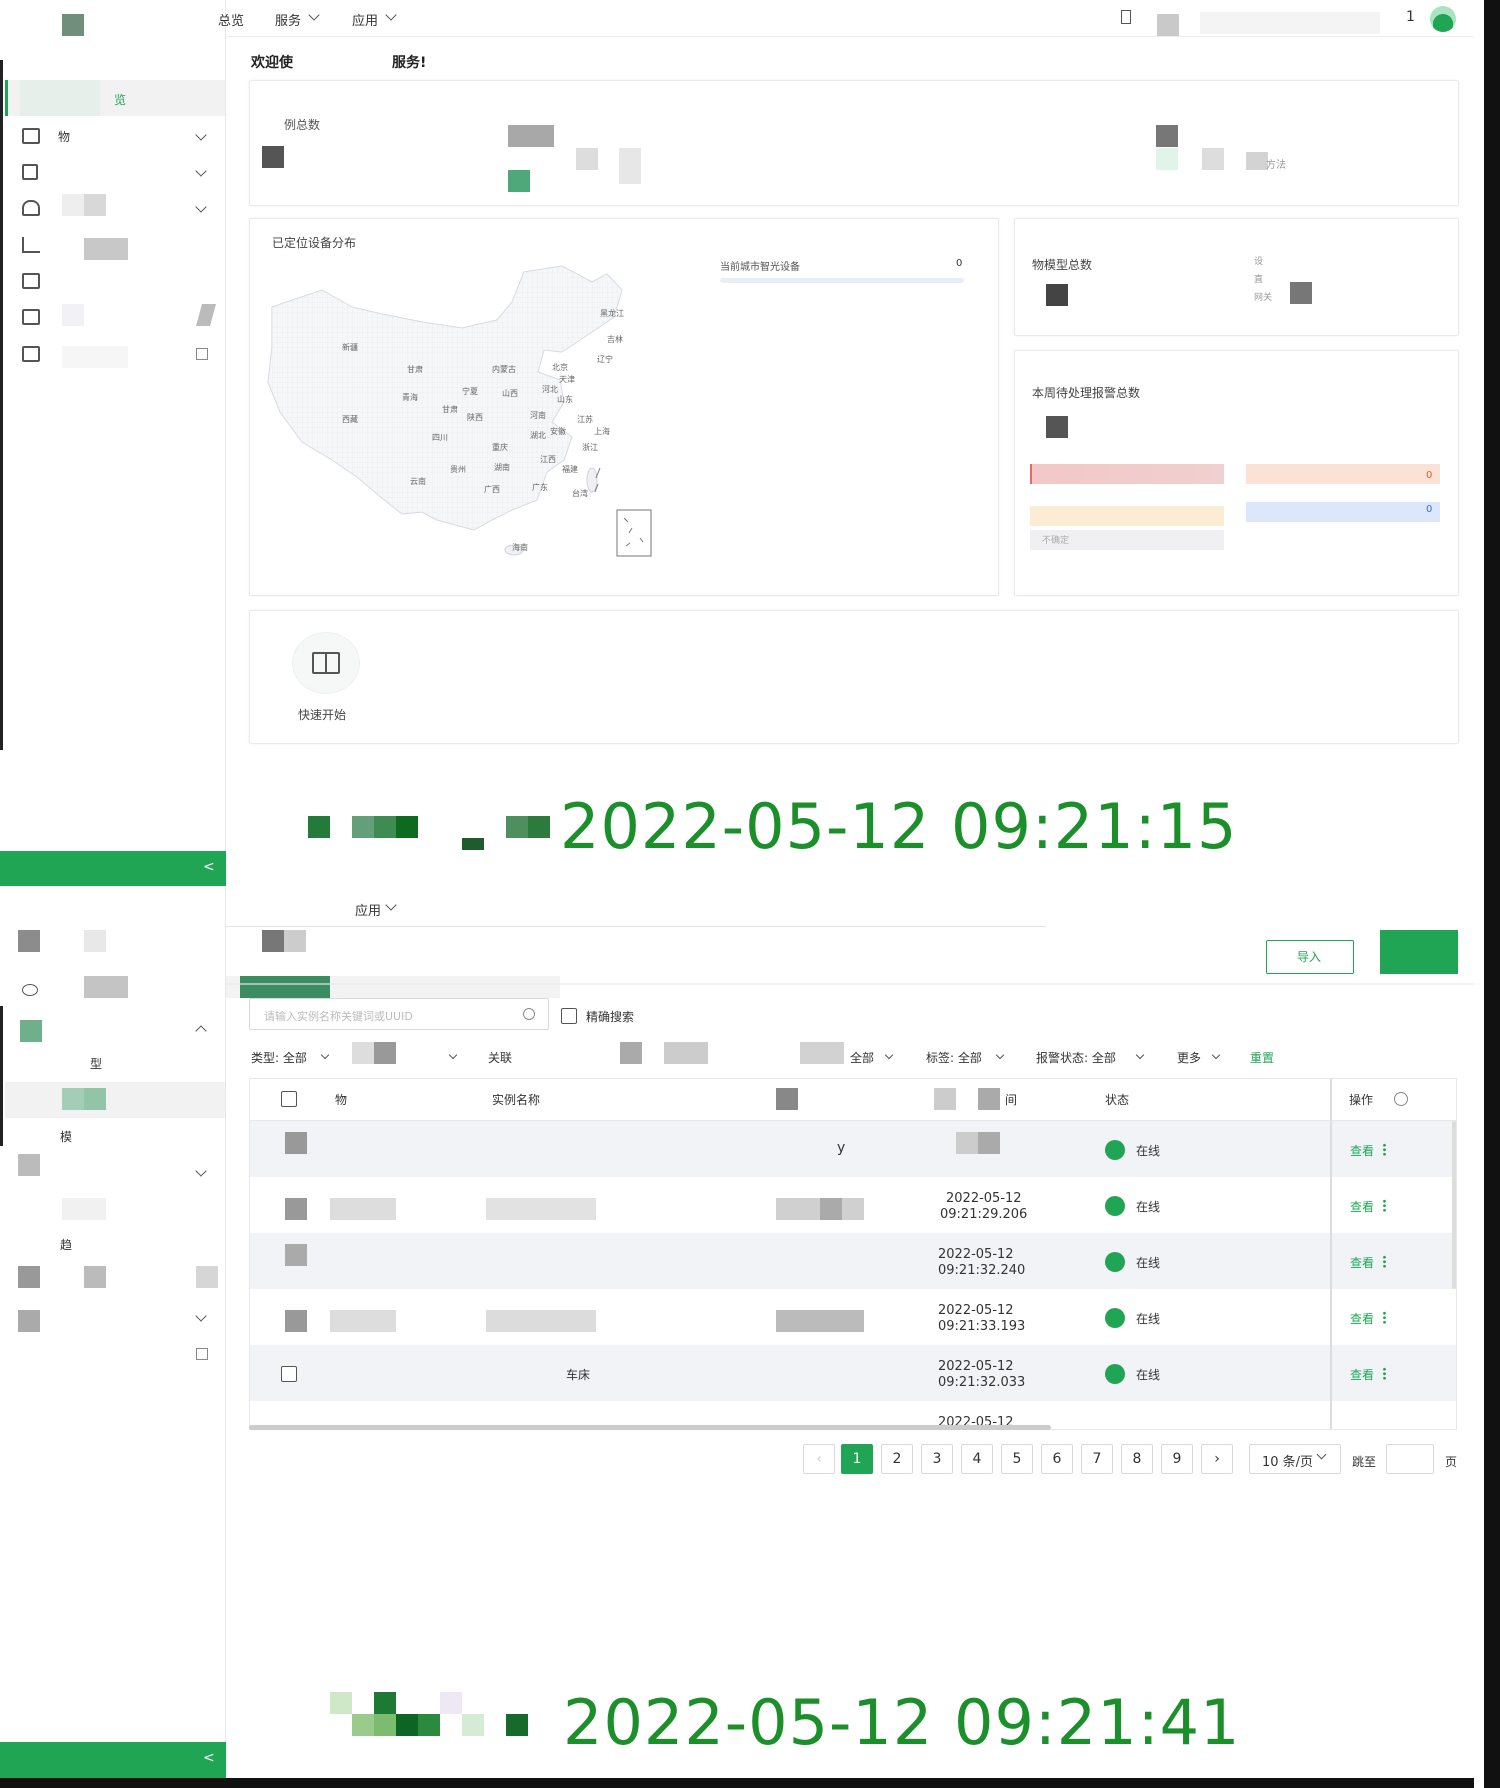 The width and height of the screenshot is (1500, 1788). I want to click on s2-tab-active, so click(285, 987).